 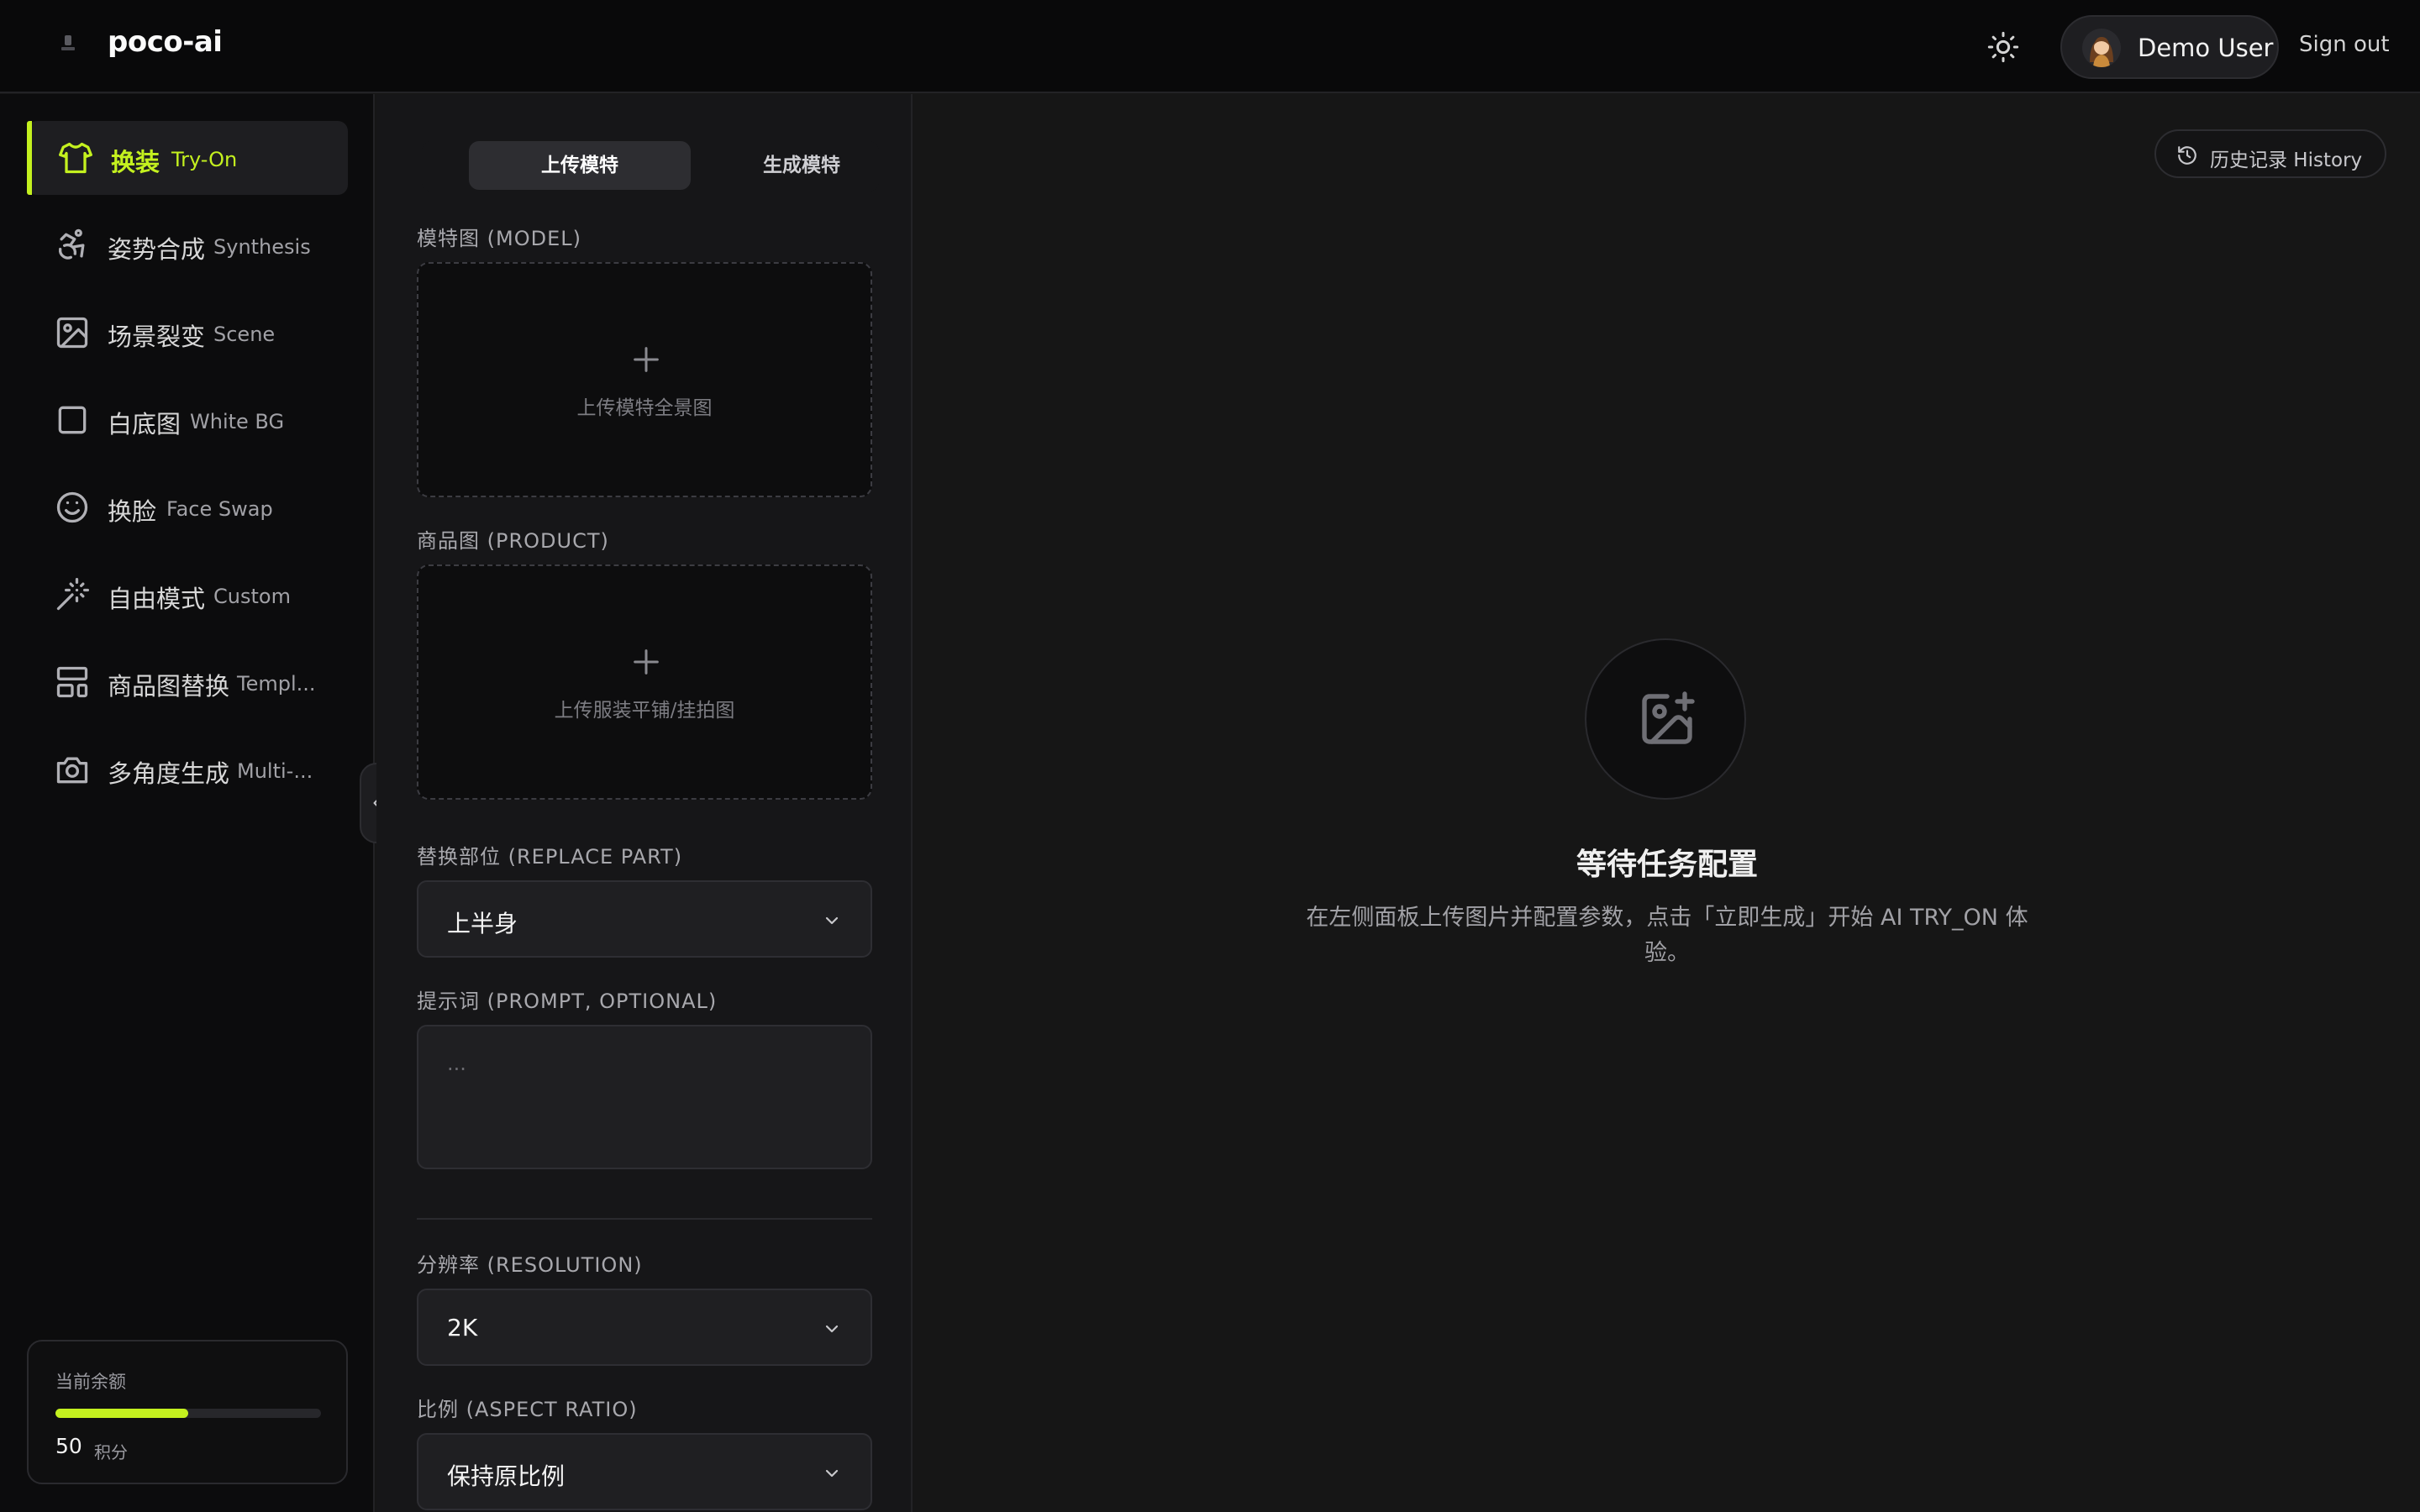 I want to click on sidebar-item-label: 场景裂变, so click(x=157, y=337).